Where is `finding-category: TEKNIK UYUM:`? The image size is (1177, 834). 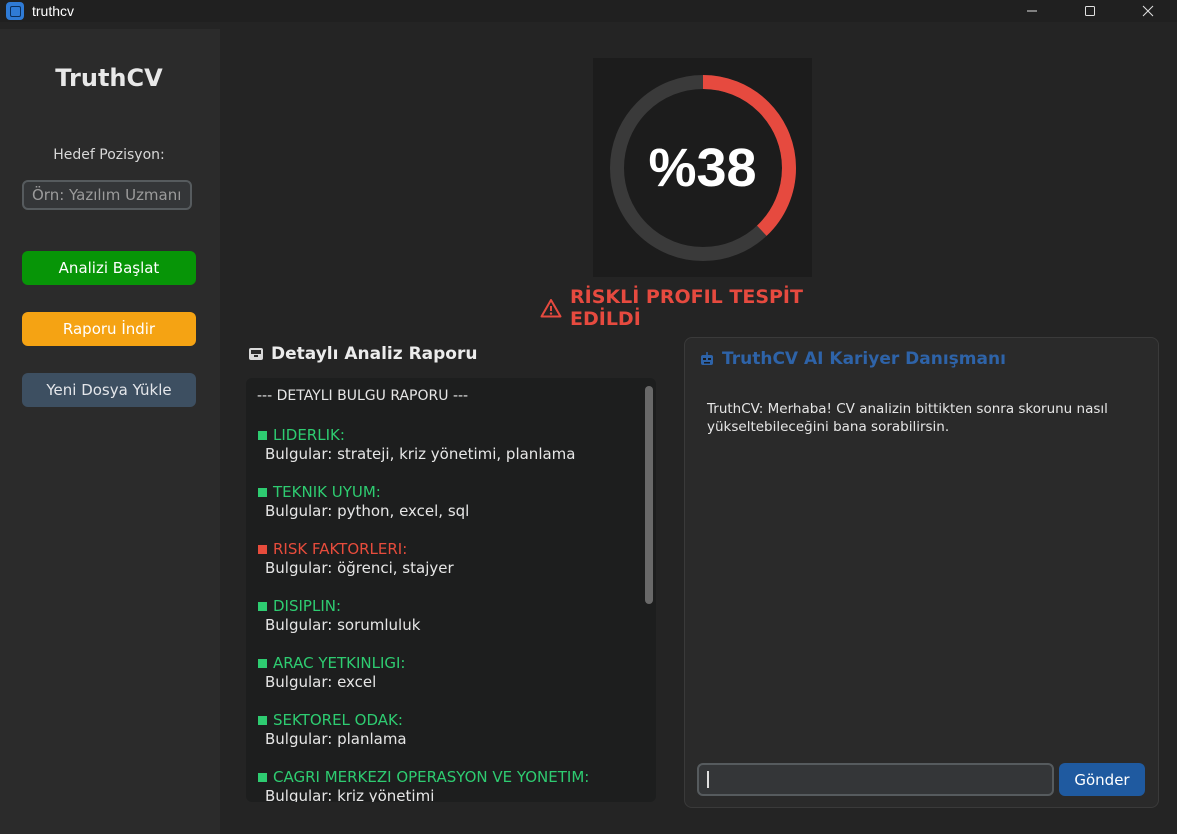 finding-category: TEKNIK UYUM: is located at coordinates (363, 492).